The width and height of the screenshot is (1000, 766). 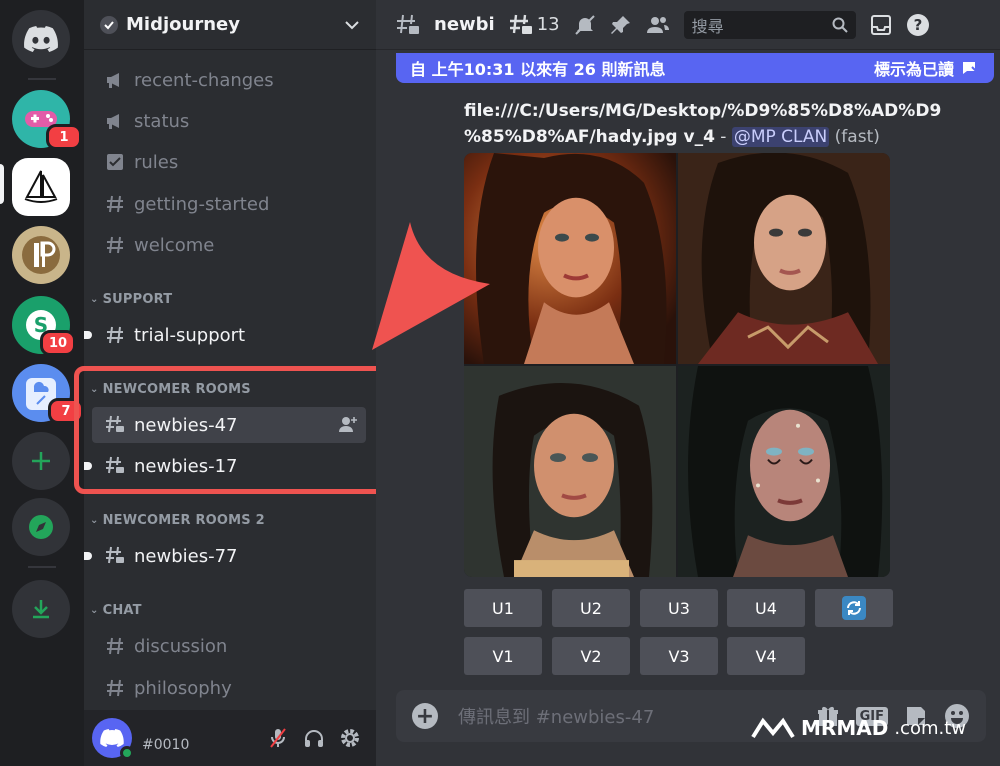 I want to click on variation-button-1: V1, so click(x=503, y=656).